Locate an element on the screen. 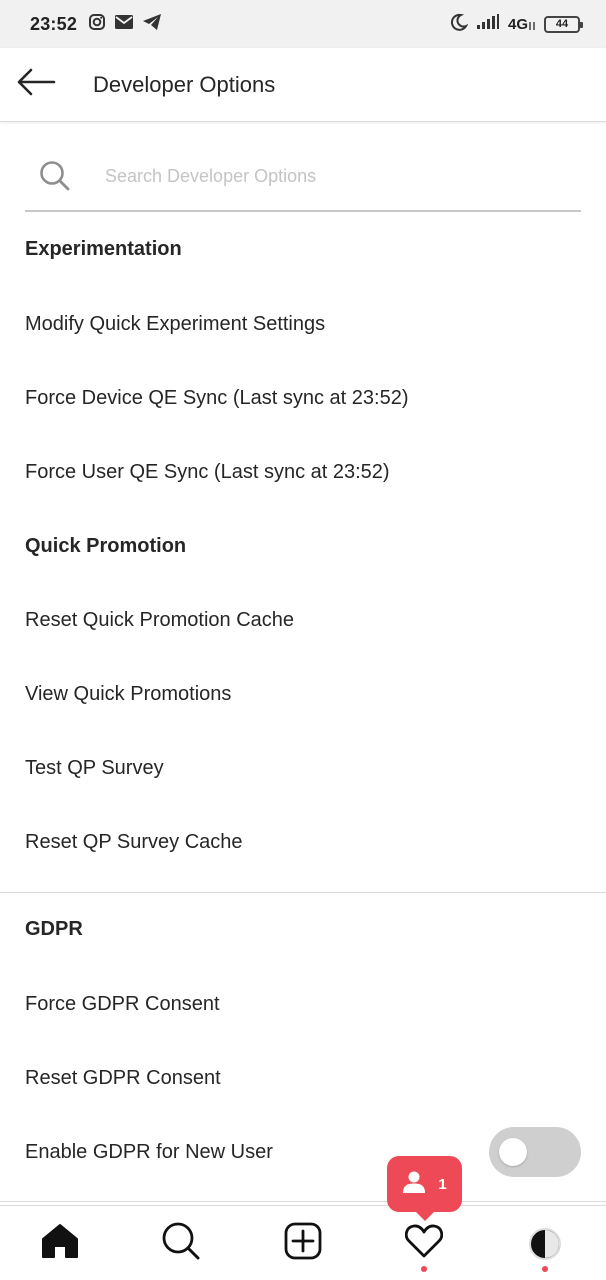 Image resolution: width=606 pixels, height=1280 pixels. network-icon: 4G is located at coordinates (522, 24).